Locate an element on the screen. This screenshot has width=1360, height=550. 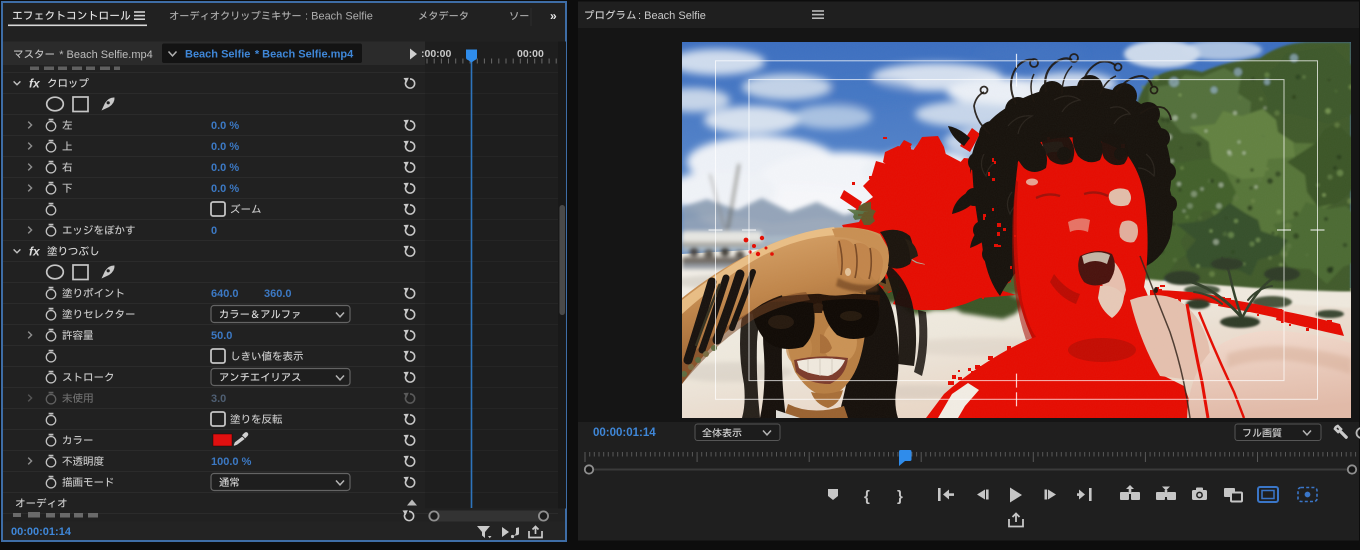
svg-text: :00:00 is located at coordinates (436, 54).